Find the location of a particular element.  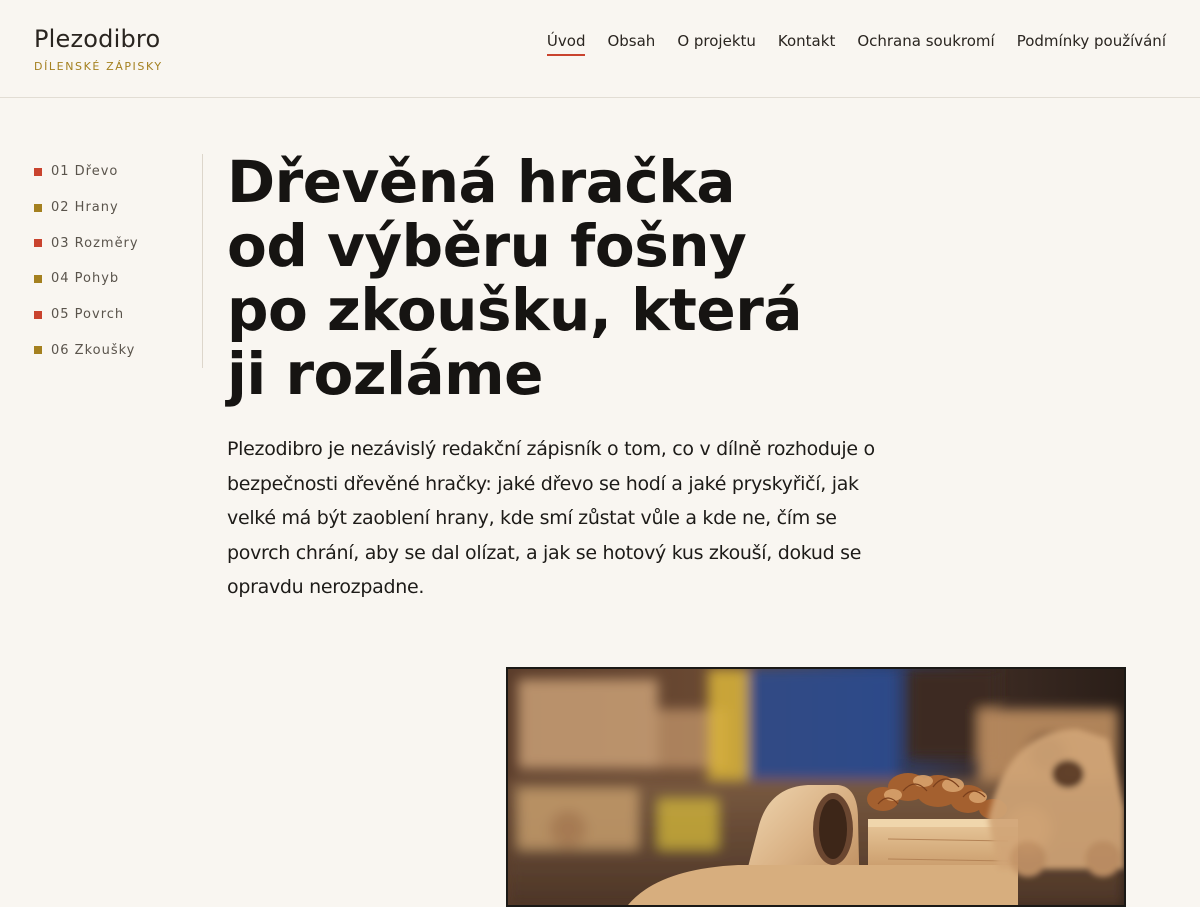

hero-photo is located at coordinates (816, 787).